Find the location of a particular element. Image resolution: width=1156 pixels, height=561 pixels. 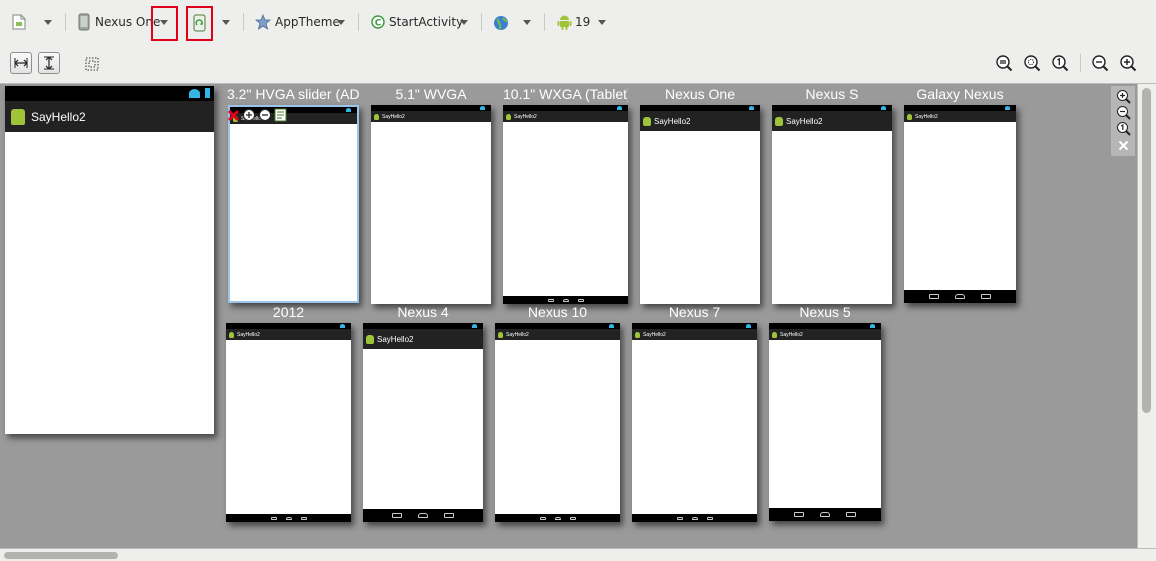

api-level-dropdown-arrow is located at coordinates (602, 22).